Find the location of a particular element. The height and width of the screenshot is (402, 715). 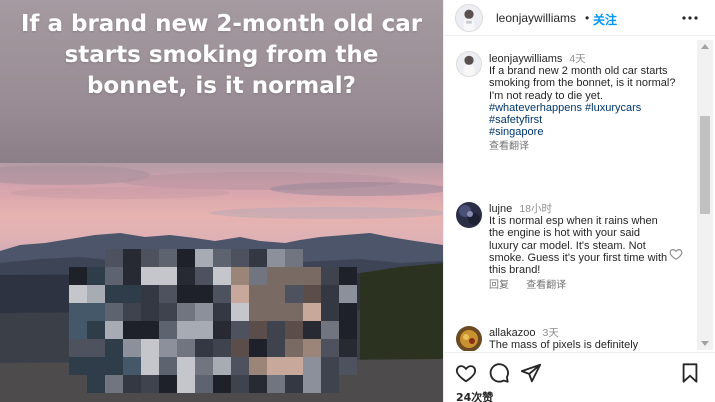

comment-username: lujne is located at coordinates (500, 209).